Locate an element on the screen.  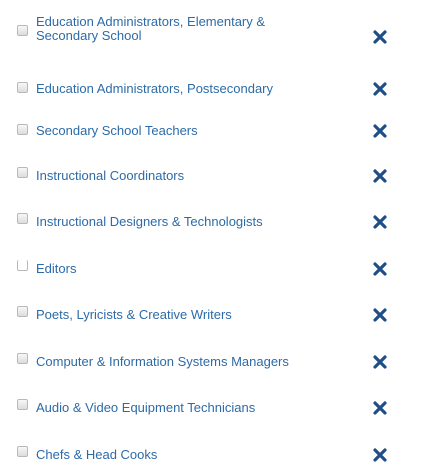
list-item: Education Administrators, Postsecondary is located at coordinates (214, 88).